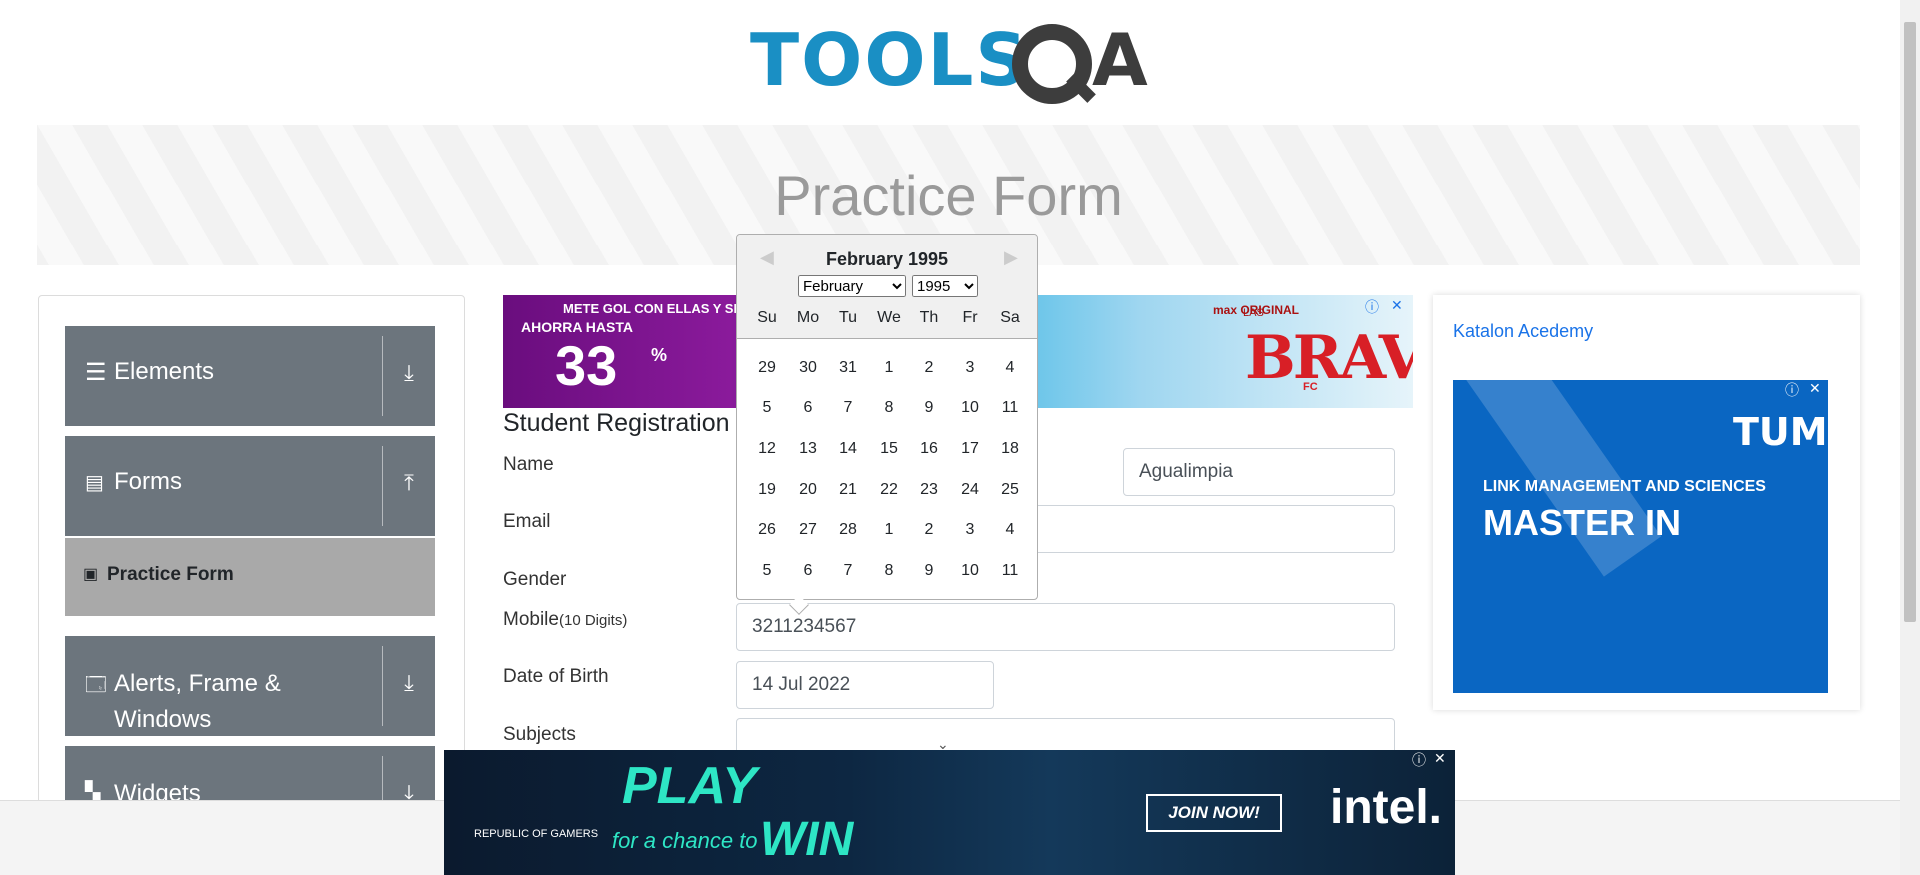 The image size is (1920, 875). I want to click on calendar-day: 21, so click(848, 490).